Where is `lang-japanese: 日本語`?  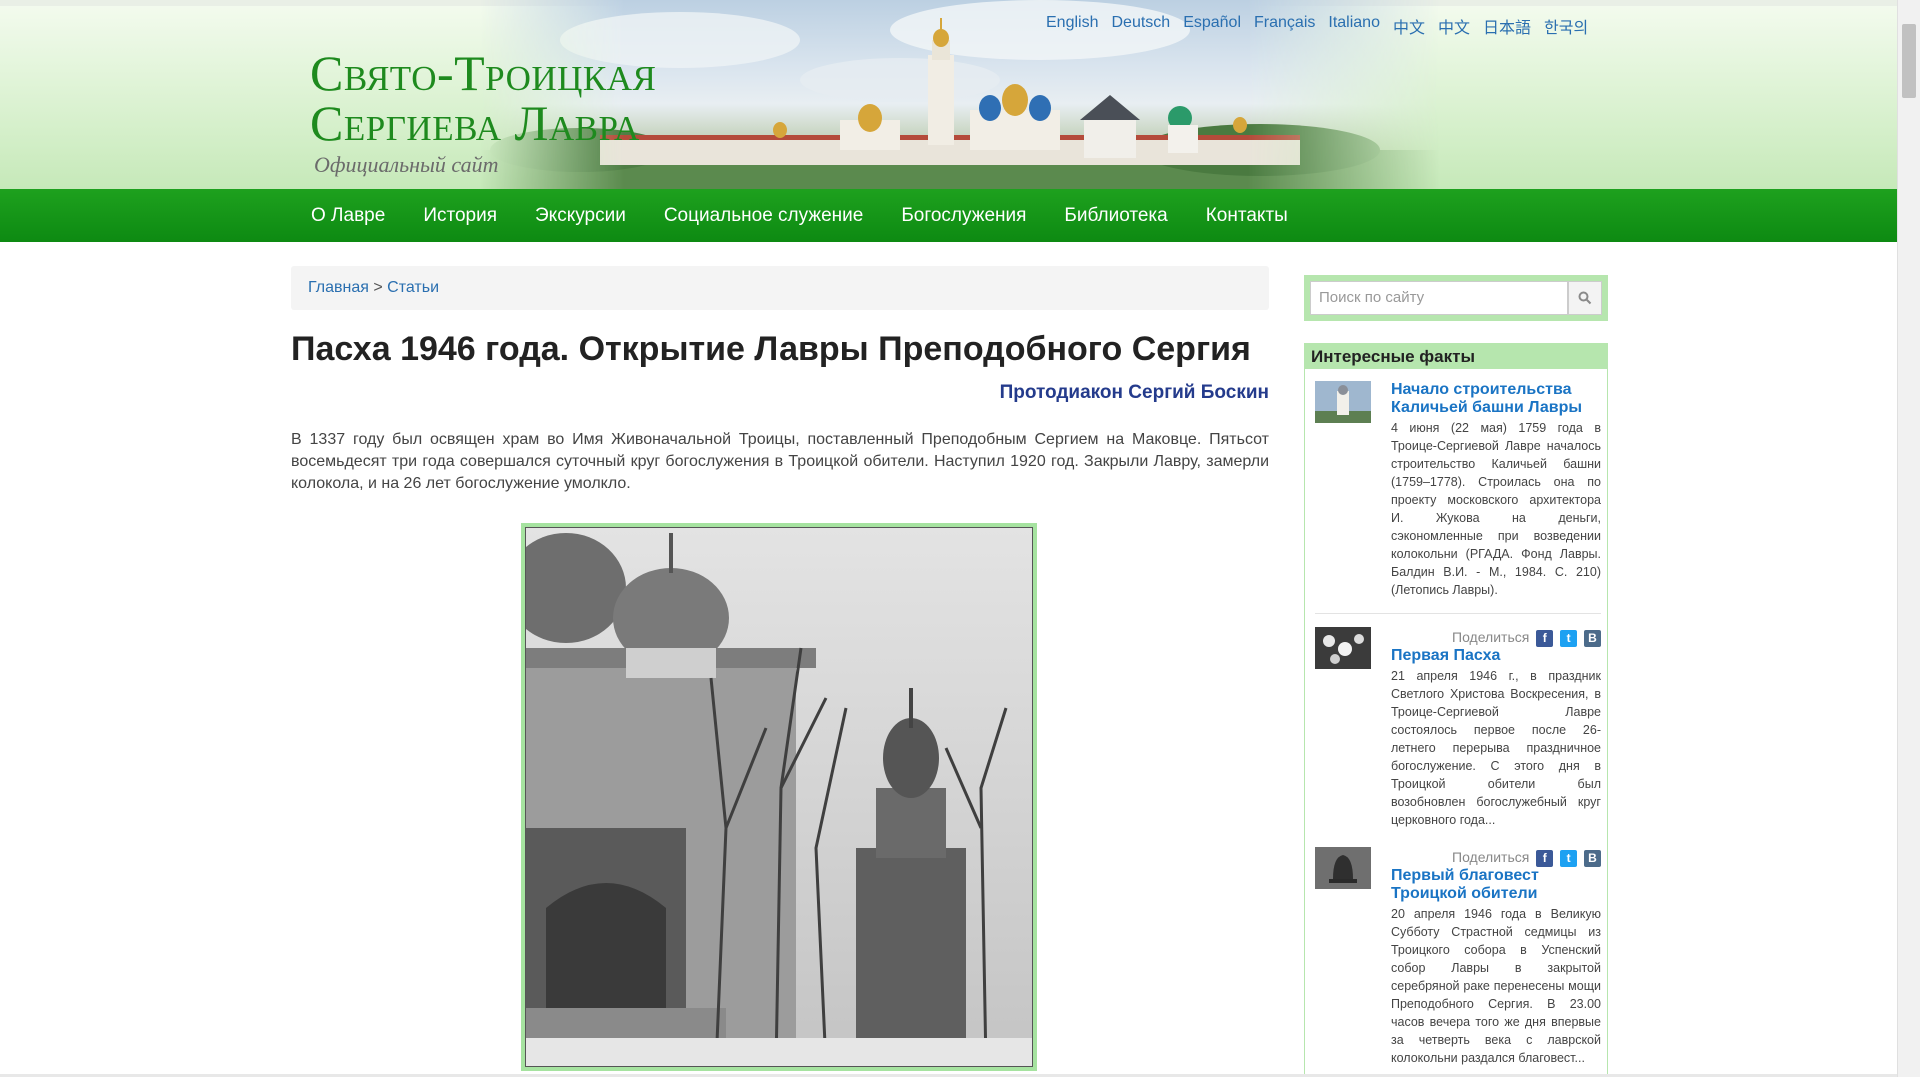 lang-japanese: 日本語 is located at coordinates (1507, 26).